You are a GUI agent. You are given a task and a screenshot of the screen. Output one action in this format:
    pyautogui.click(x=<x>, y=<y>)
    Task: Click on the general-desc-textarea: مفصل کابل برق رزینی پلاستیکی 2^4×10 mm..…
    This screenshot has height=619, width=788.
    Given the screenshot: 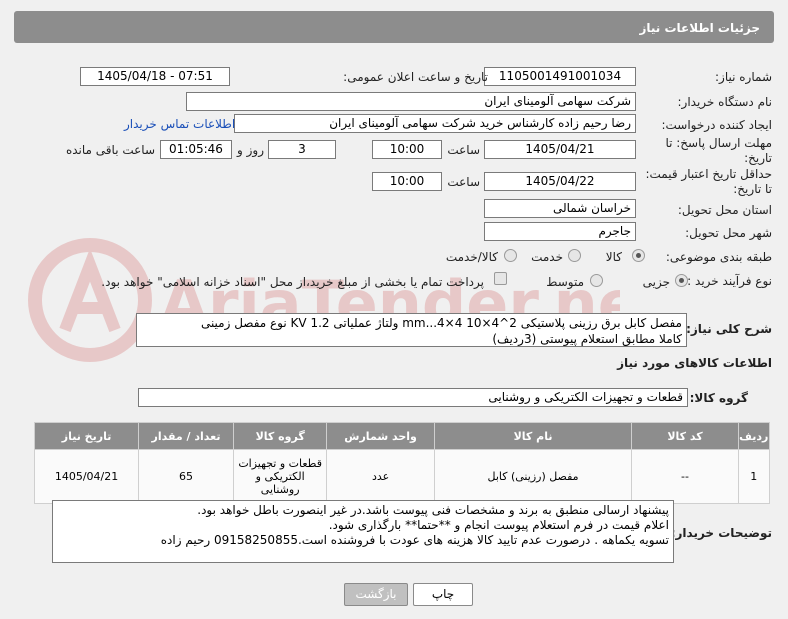 What is the action you would take?
    pyautogui.click(x=411, y=330)
    